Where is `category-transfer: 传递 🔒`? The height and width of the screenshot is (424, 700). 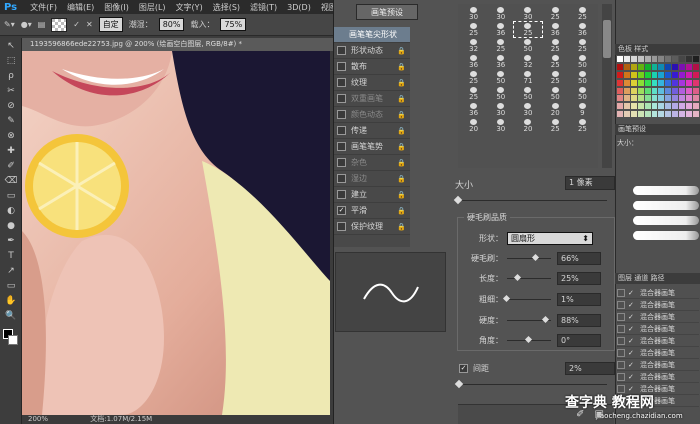 category-transfer: 传递 🔒 is located at coordinates (372, 131).